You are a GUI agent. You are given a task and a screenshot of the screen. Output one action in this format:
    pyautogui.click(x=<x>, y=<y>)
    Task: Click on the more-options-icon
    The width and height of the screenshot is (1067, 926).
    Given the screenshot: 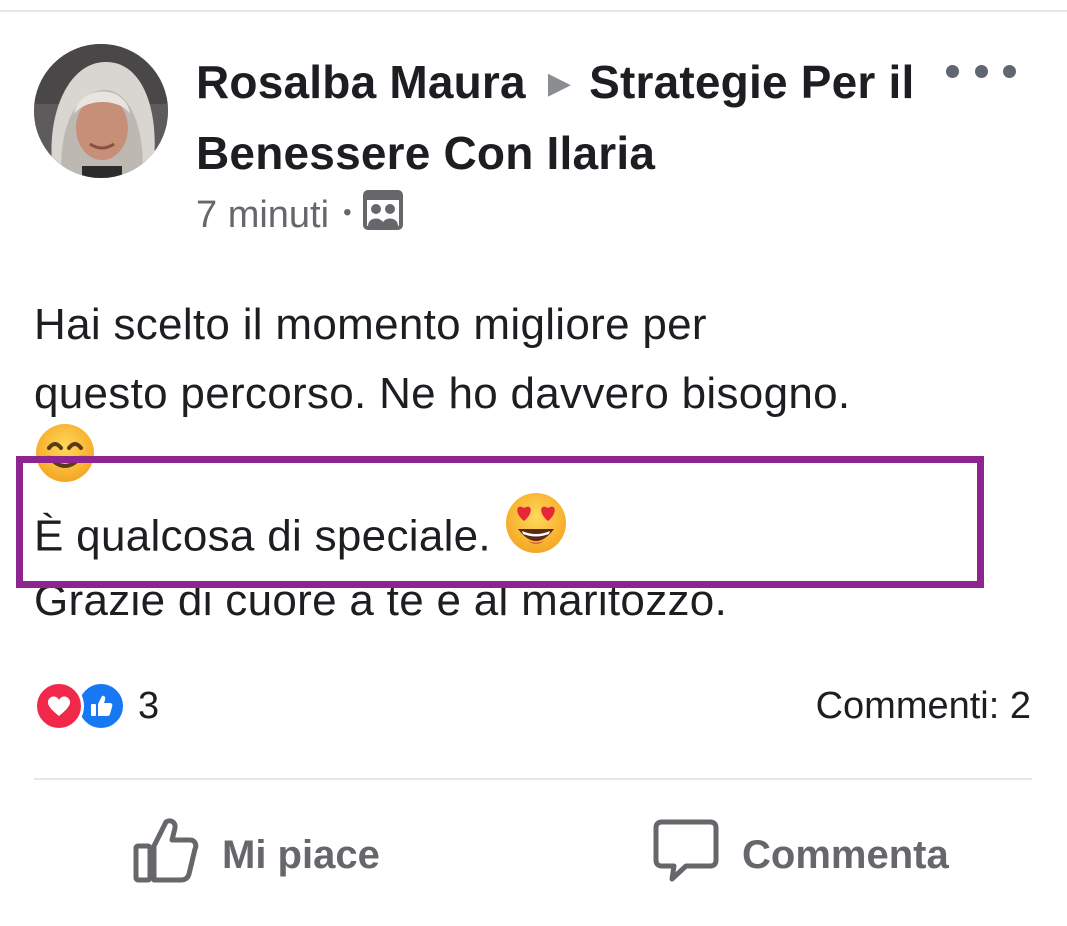 What is the action you would take?
    pyautogui.click(x=952, y=71)
    